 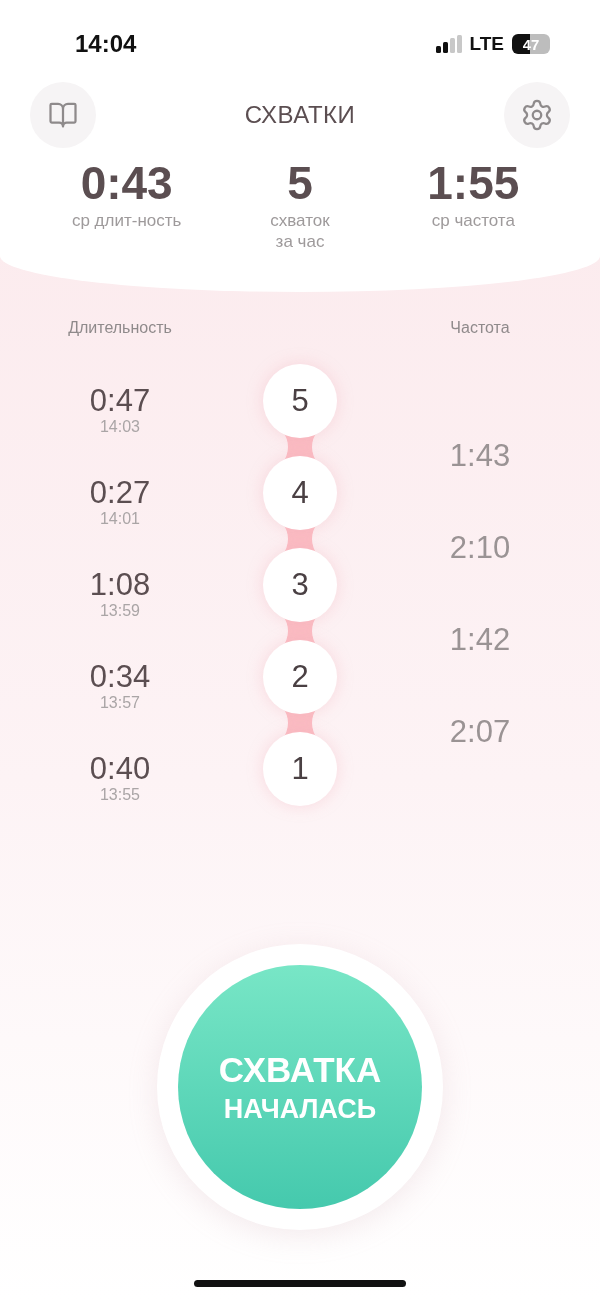 What do you see at coordinates (119, 427) in the screenshot?
I see `start-time: 14:03` at bounding box center [119, 427].